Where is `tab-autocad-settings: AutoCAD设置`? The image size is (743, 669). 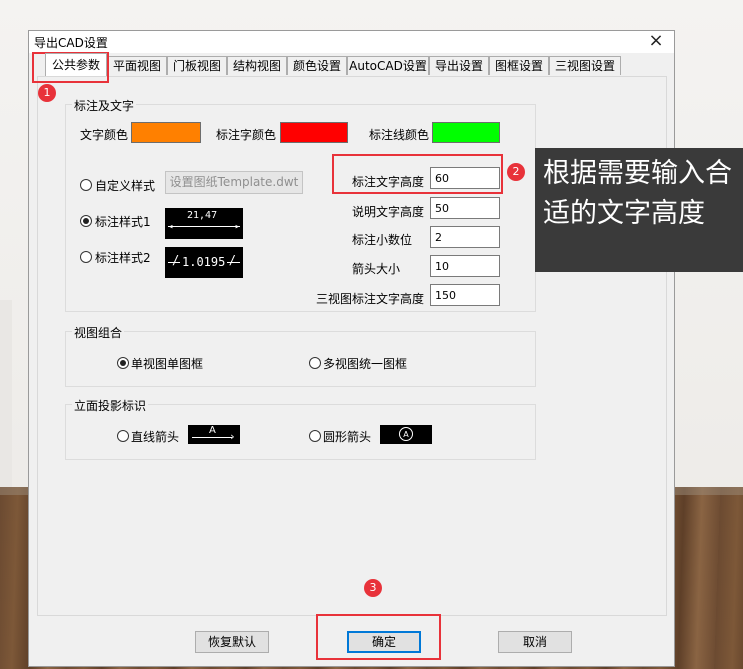 tab-autocad-settings: AutoCAD设置 is located at coordinates (388, 65).